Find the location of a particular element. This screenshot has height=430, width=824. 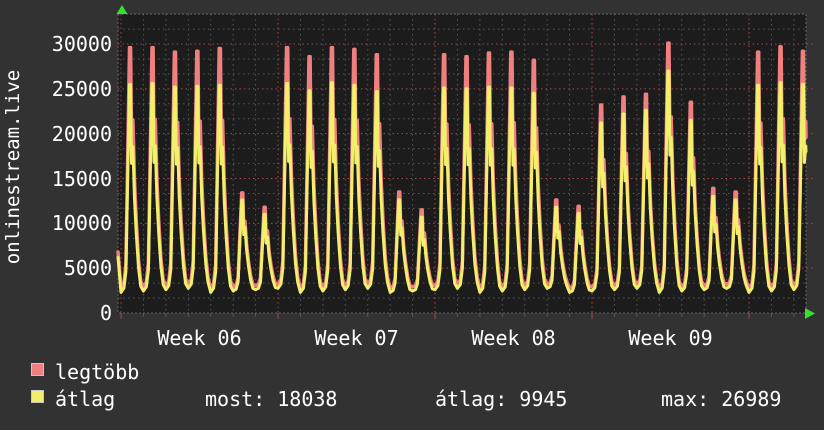

legend-label-legtobb: legtöbb is located at coordinates (97, 372).